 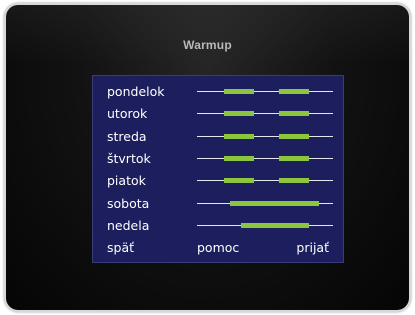 I want to click on schedule-row: nedela, so click(x=218, y=227).